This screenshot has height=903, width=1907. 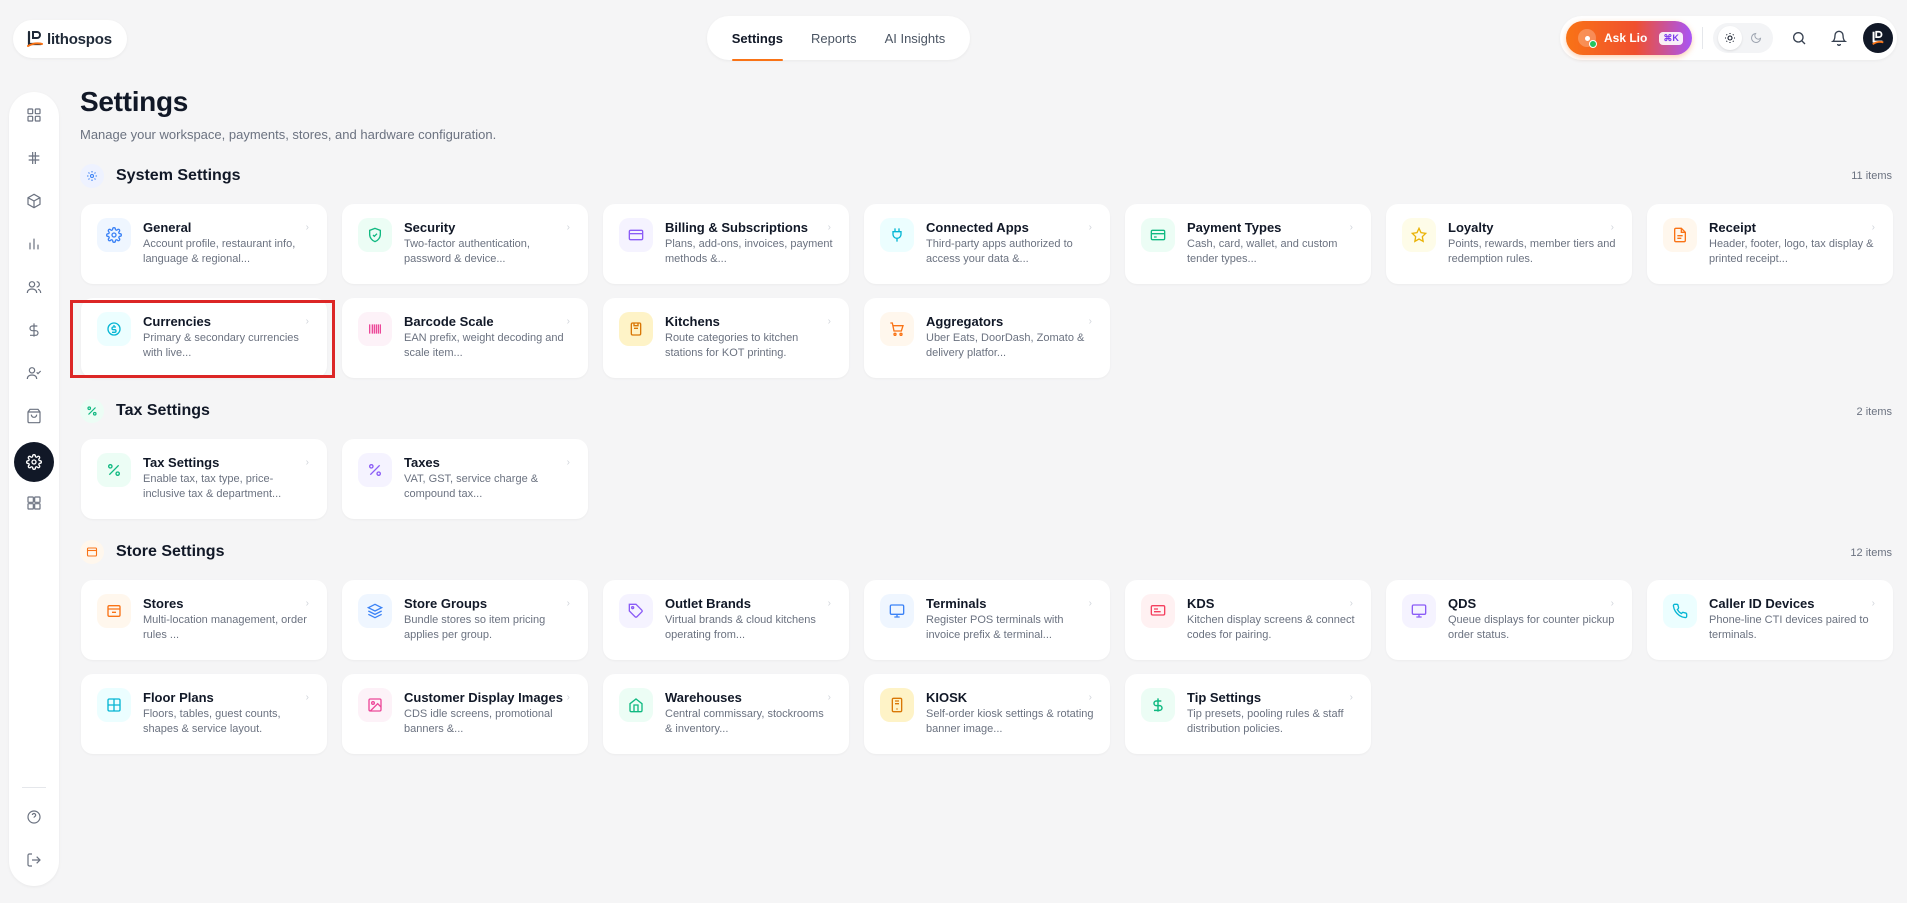 What do you see at coordinates (34, 817) in the screenshot?
I see `sidebar-item-help` at bounding box center [34, 817].